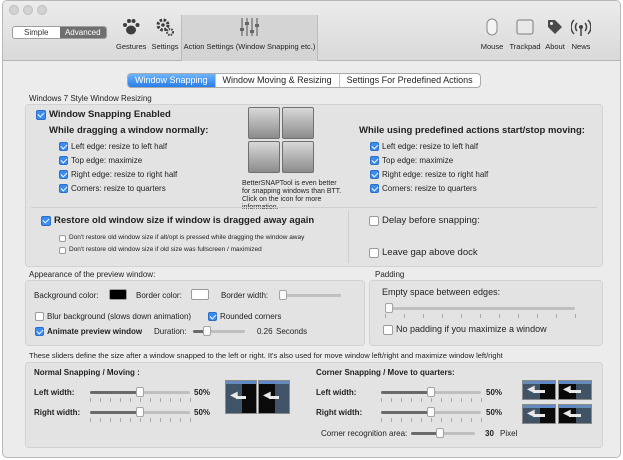 Image resolution: width=623 pixels, height=460 pixels. I want to click on corner-right-knob, so click(431, 412).